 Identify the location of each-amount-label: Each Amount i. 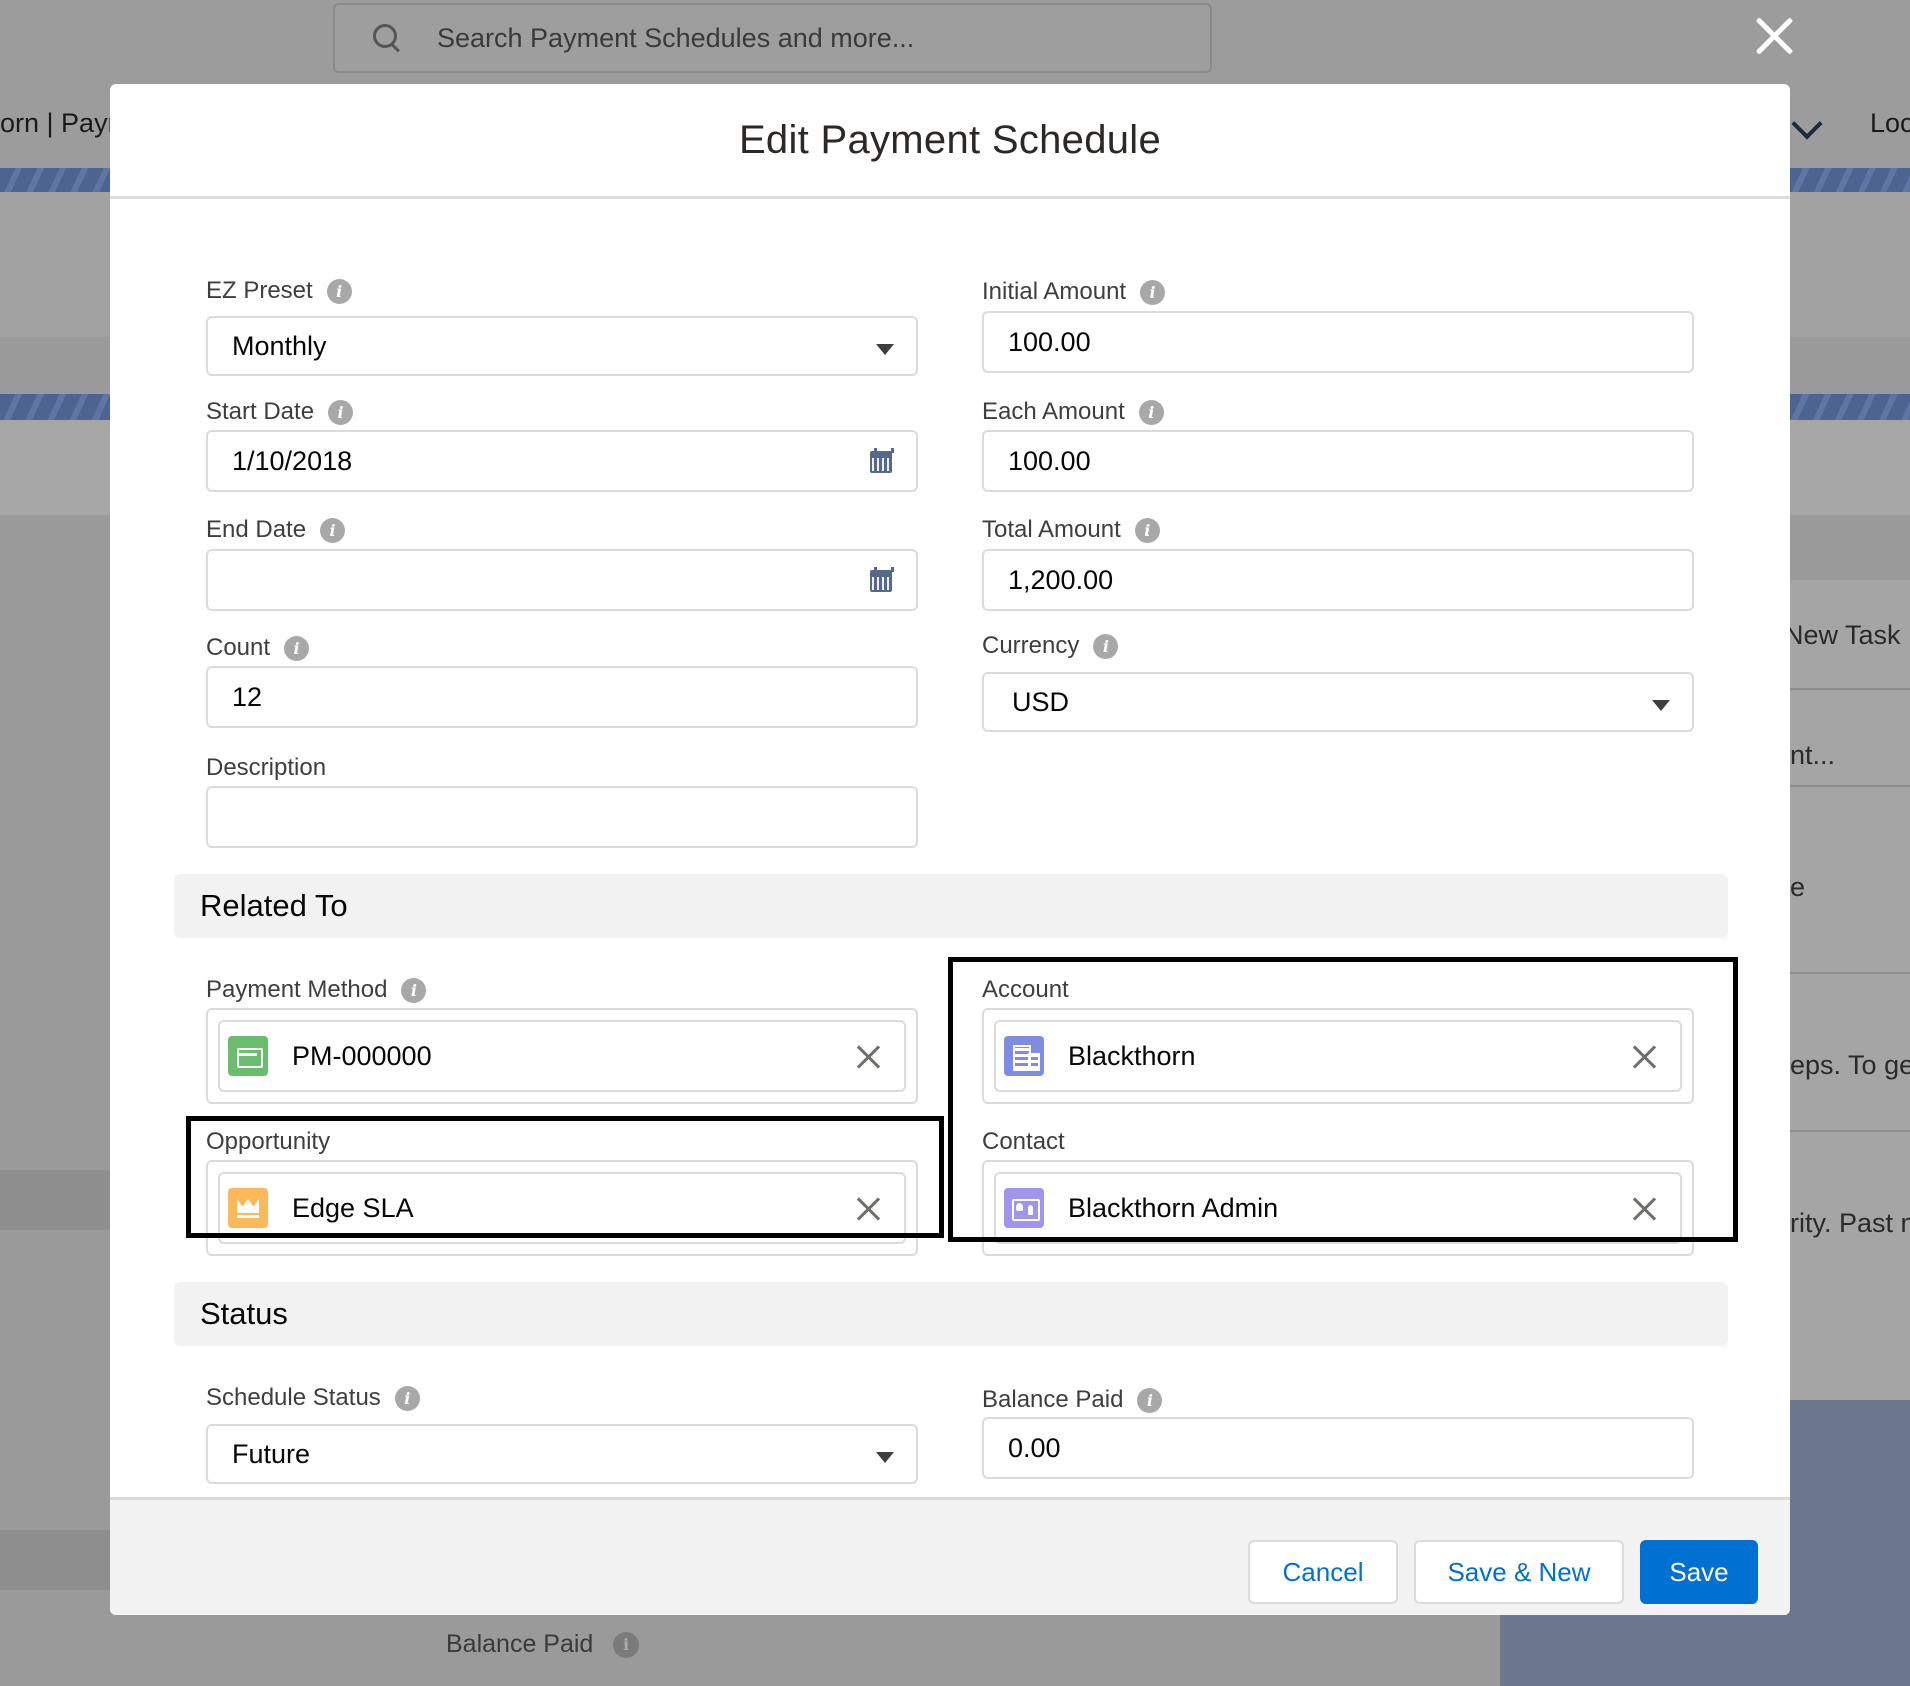
(1073, 412).